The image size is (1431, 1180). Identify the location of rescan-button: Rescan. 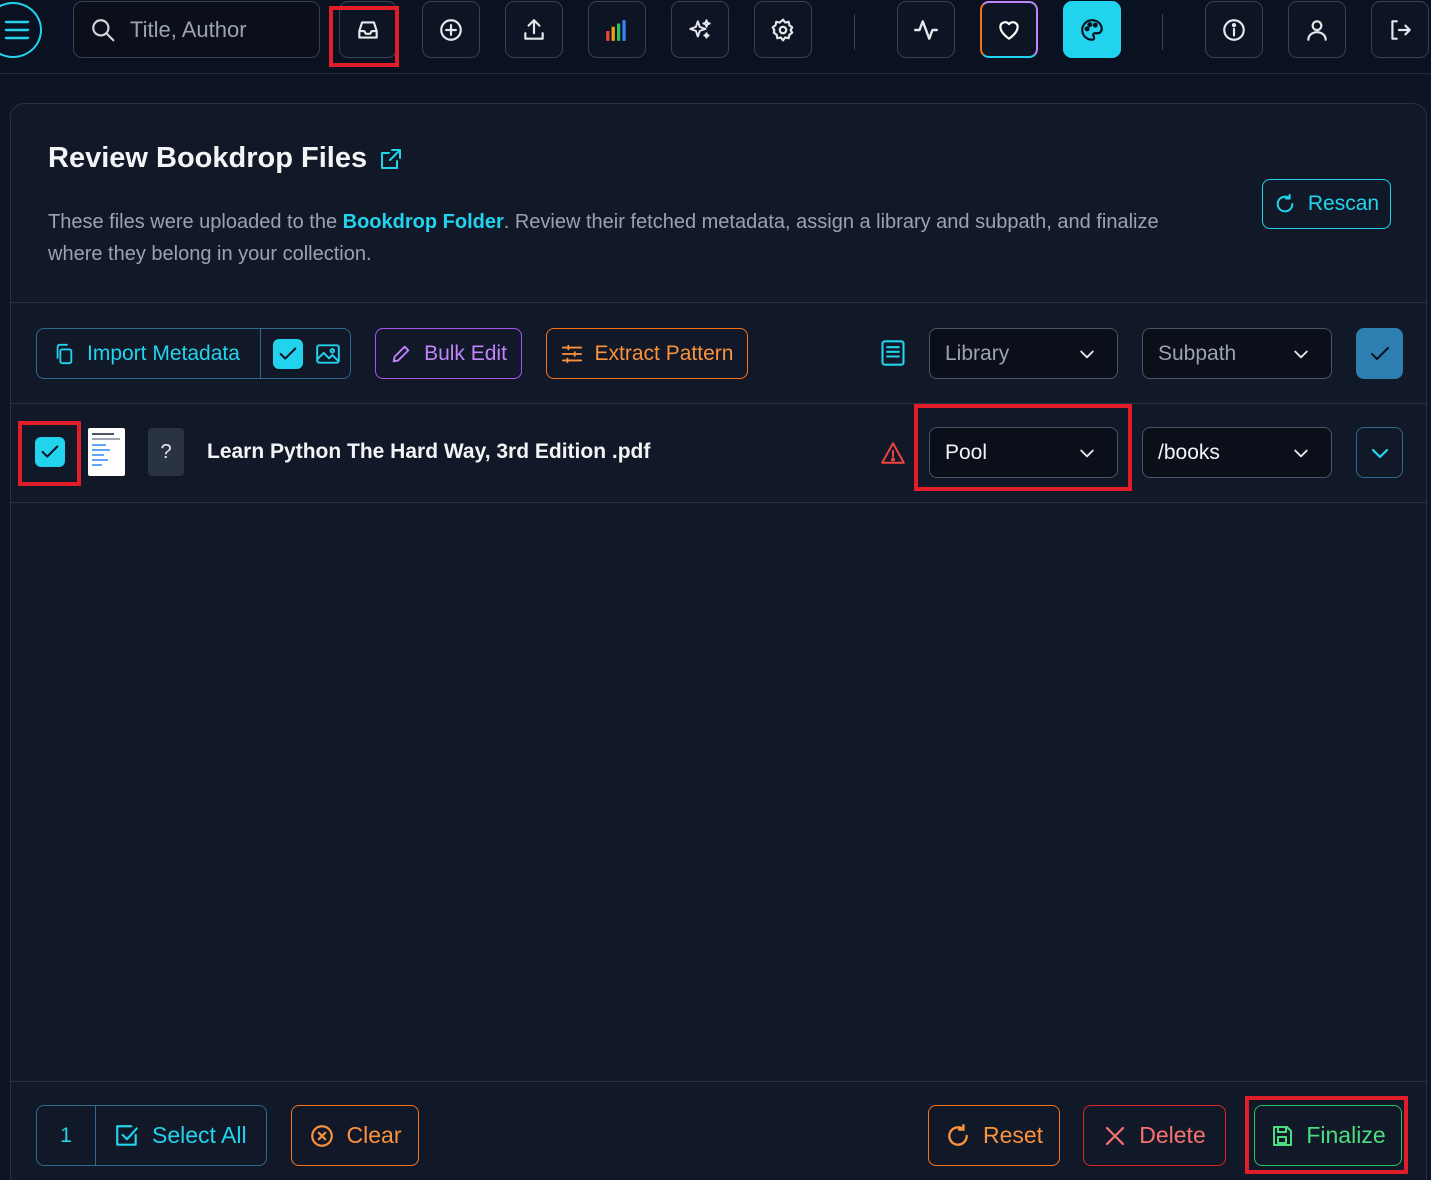
(1326, 204).